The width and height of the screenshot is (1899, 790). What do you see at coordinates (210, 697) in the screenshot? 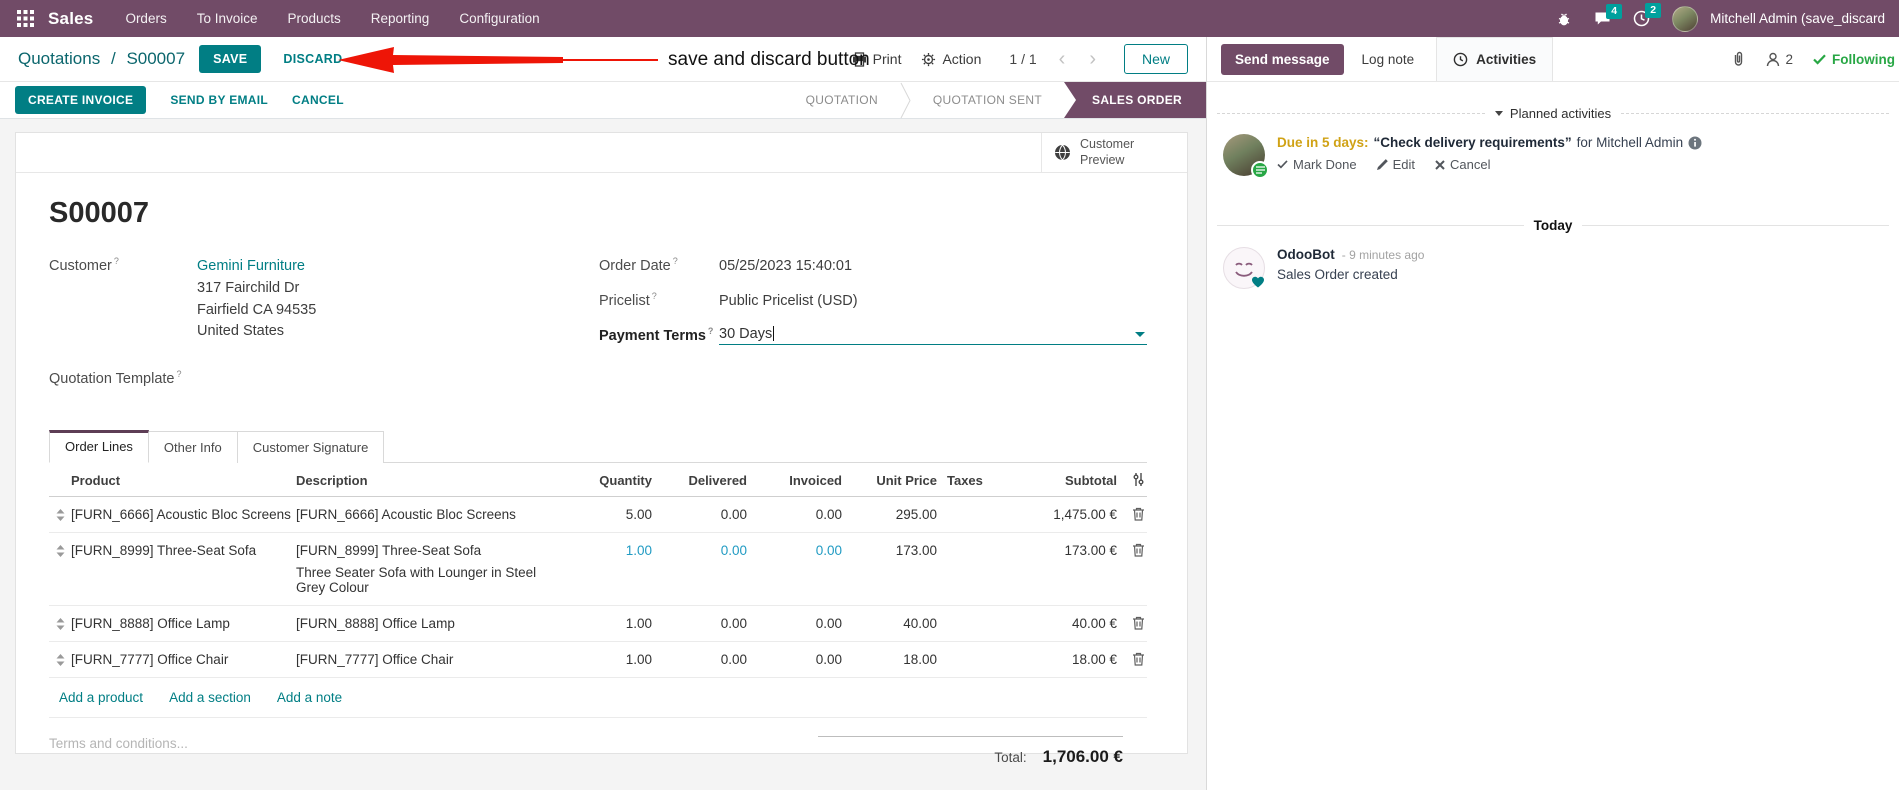
I see `add-section-link: Add a section` at bounding box center [210, 697].